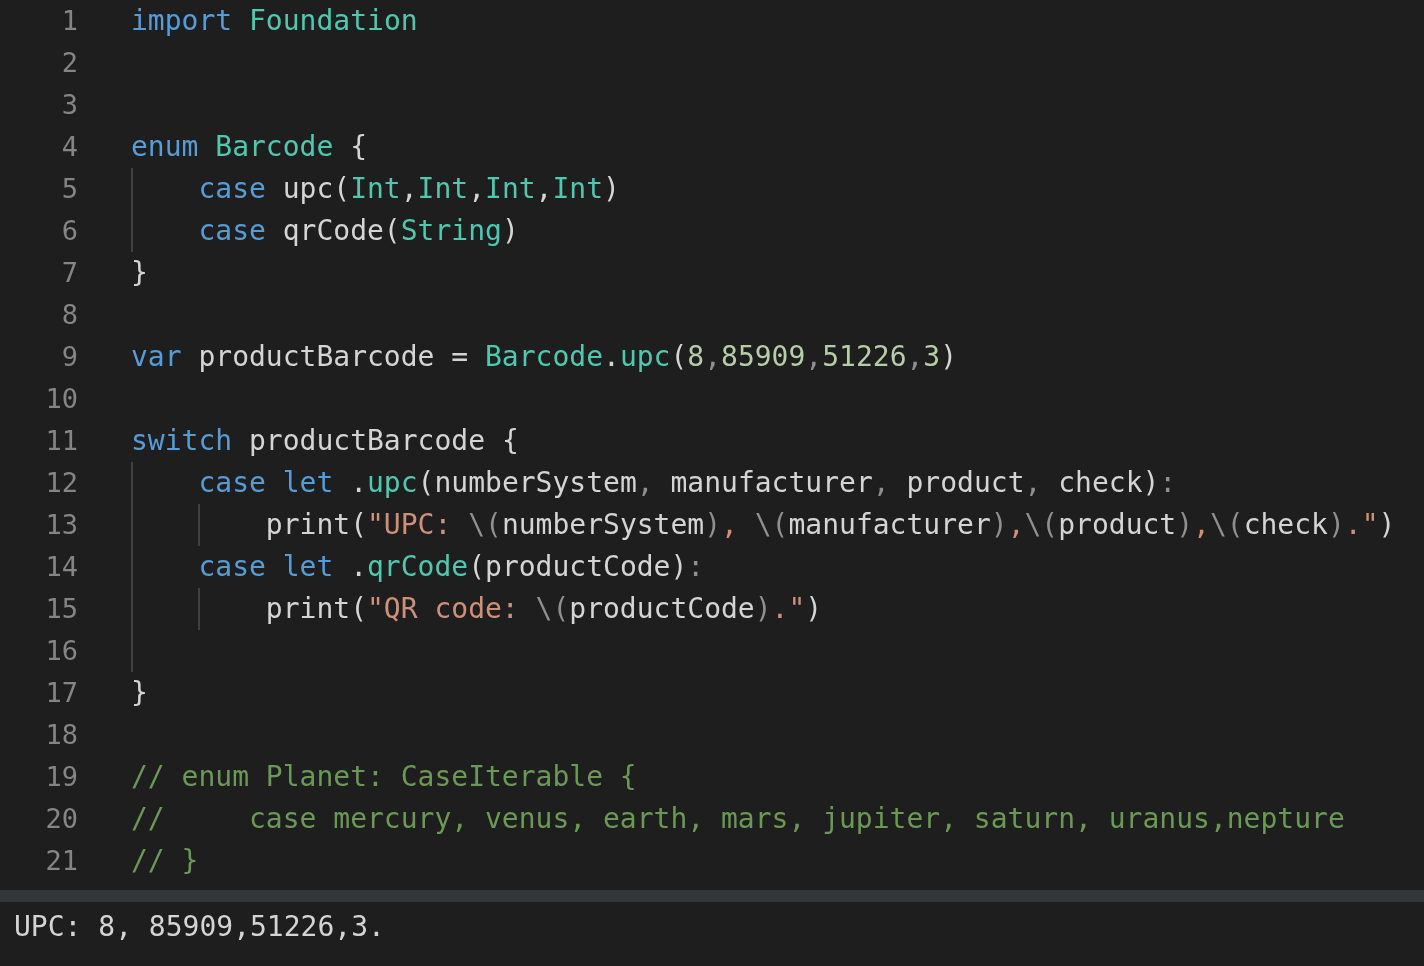 This screenshot has height=966, width=1424. What do you see at coordinates (830, 525) in the screenshot?
I see `code-line: print("UPC: \(numberSystem), \(manufacturer),\(product),\(check).")` at bounding box center [830, 525].